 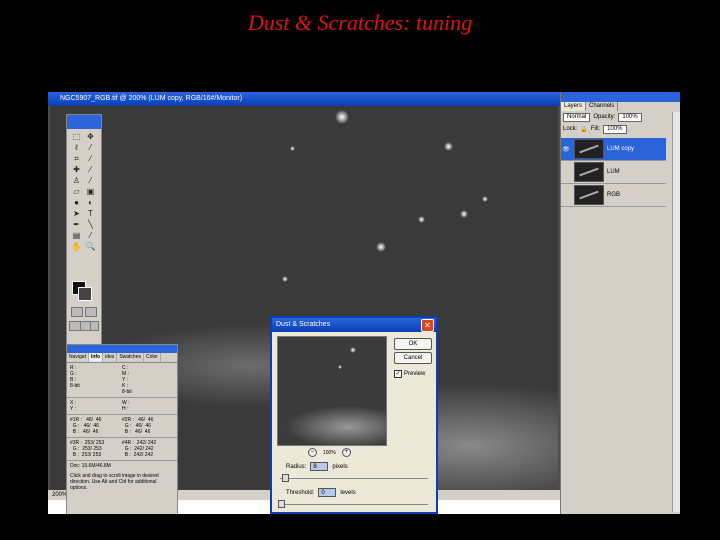 I want to click on blend-opacity-row: Normal Opacity: 100%, so click(x=620, y=117).